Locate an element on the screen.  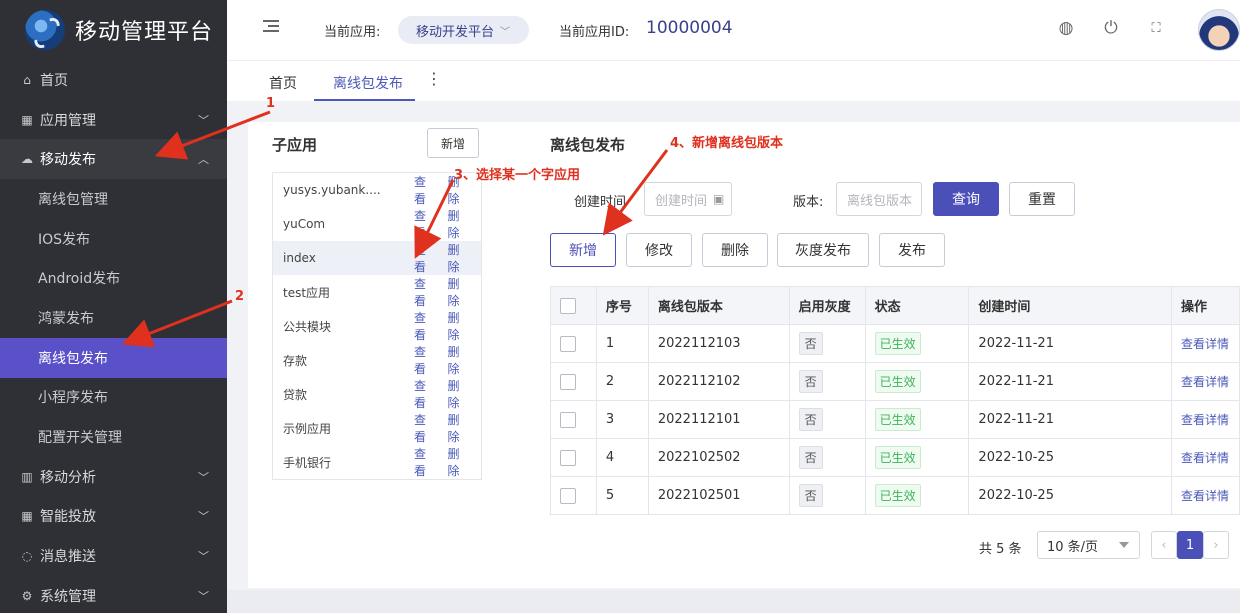
list-item: 手机银行 查看 删除 is located at coordinates (377, 462).